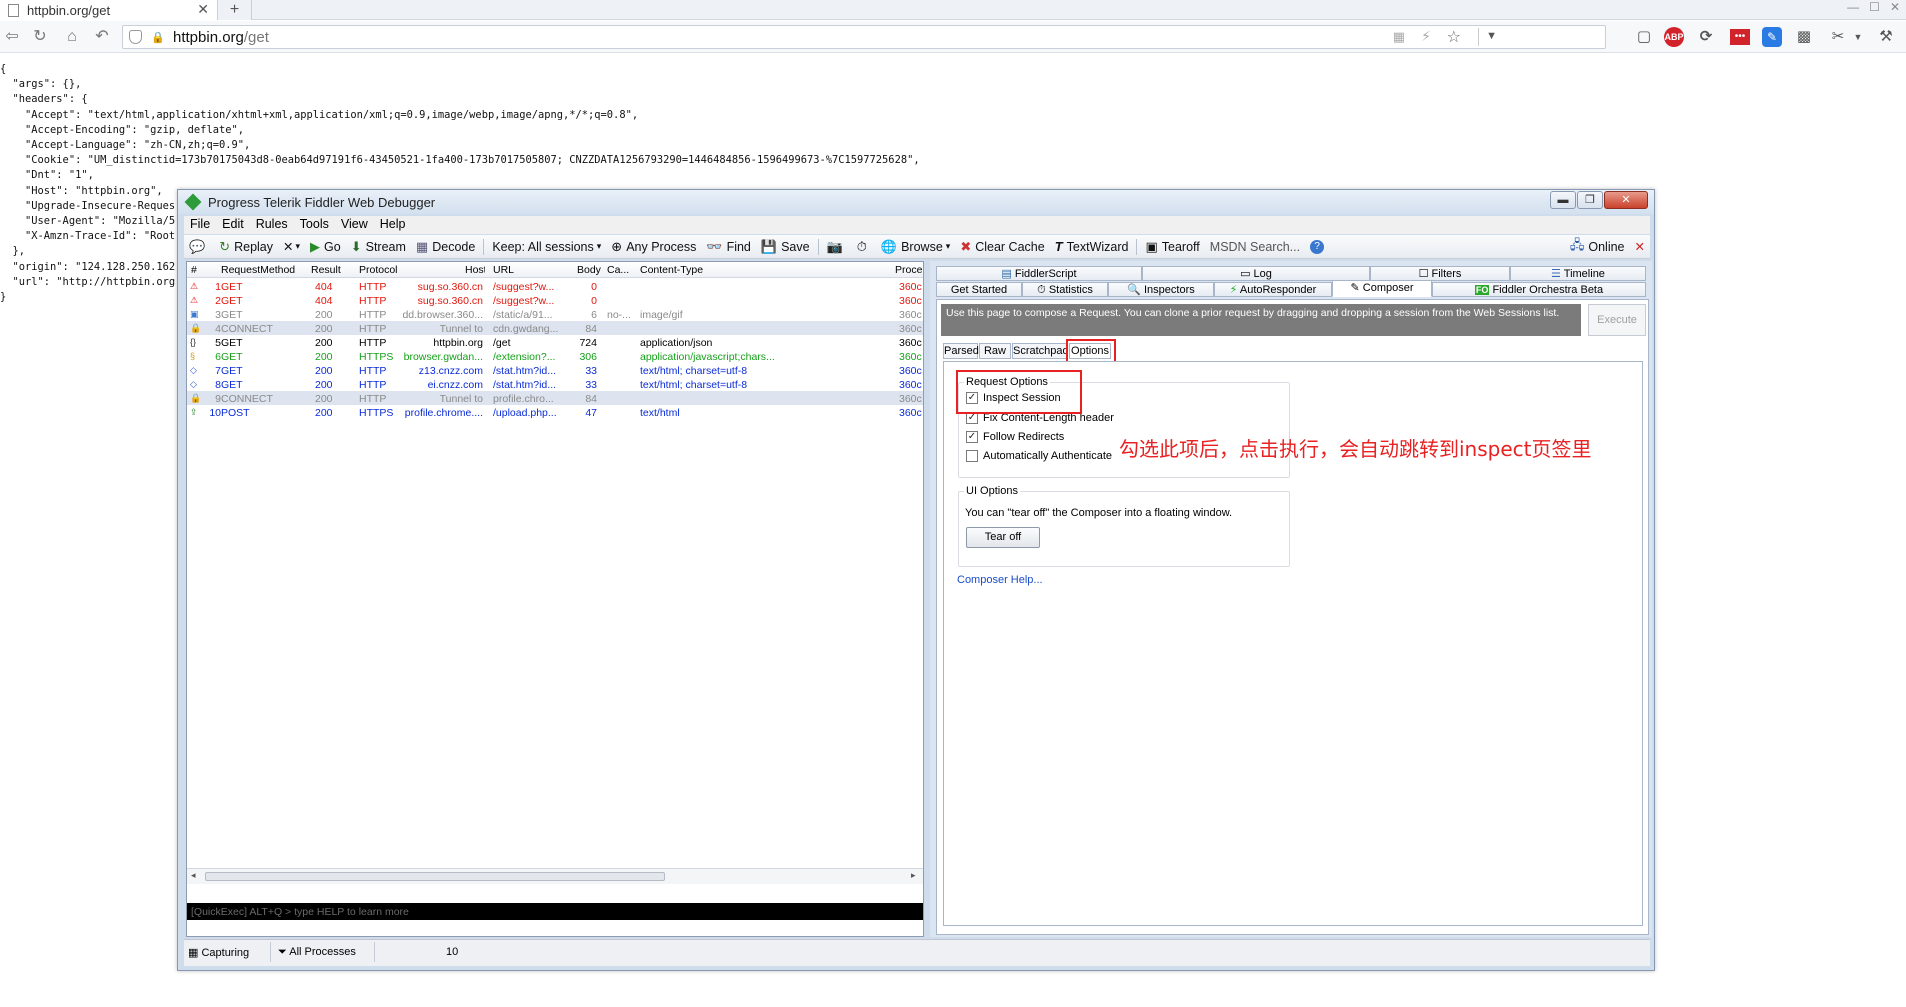 The width and height of the screenshot is (1906, 1007). Describe the element at coordinates (503, 270) in the screenshot. I see `col-url: URL` at that location.